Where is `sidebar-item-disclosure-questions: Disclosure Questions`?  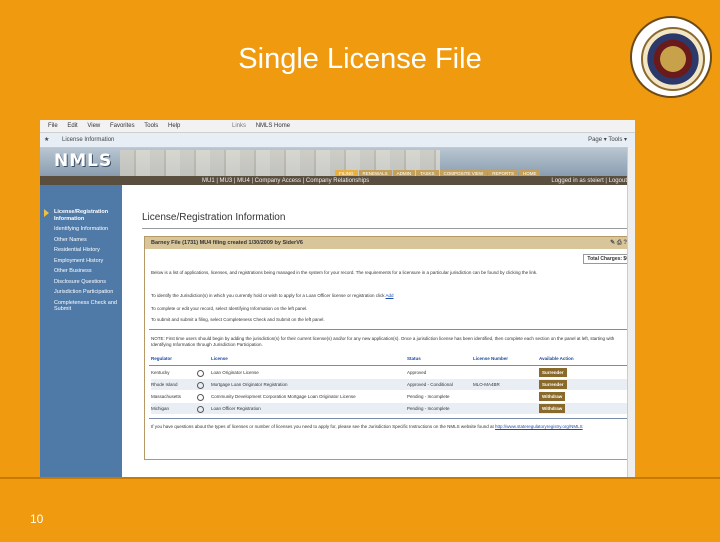 sidebar-item-disclosure-questions: Disclosure Questions is located at coordinates (81, 282).